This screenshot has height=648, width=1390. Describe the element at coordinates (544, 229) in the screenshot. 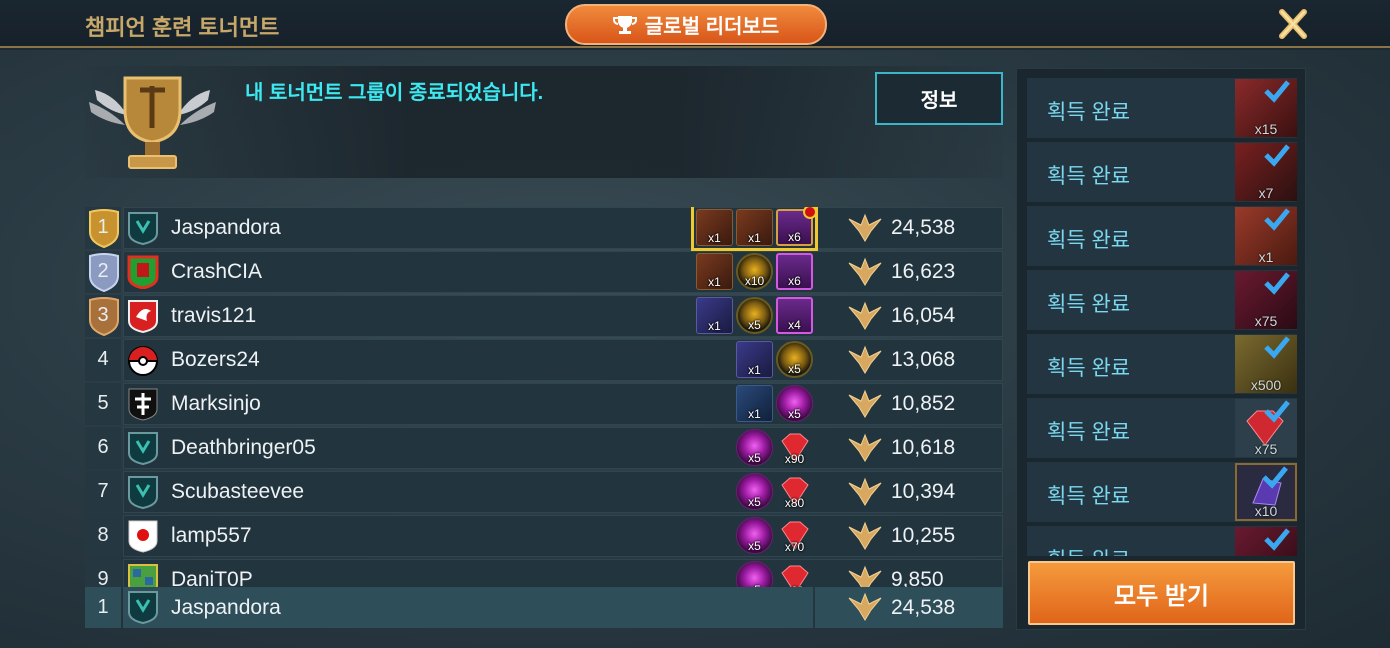

I see `table-row: 1 Jaspandora x1 x1 x6 24,538` at that location.